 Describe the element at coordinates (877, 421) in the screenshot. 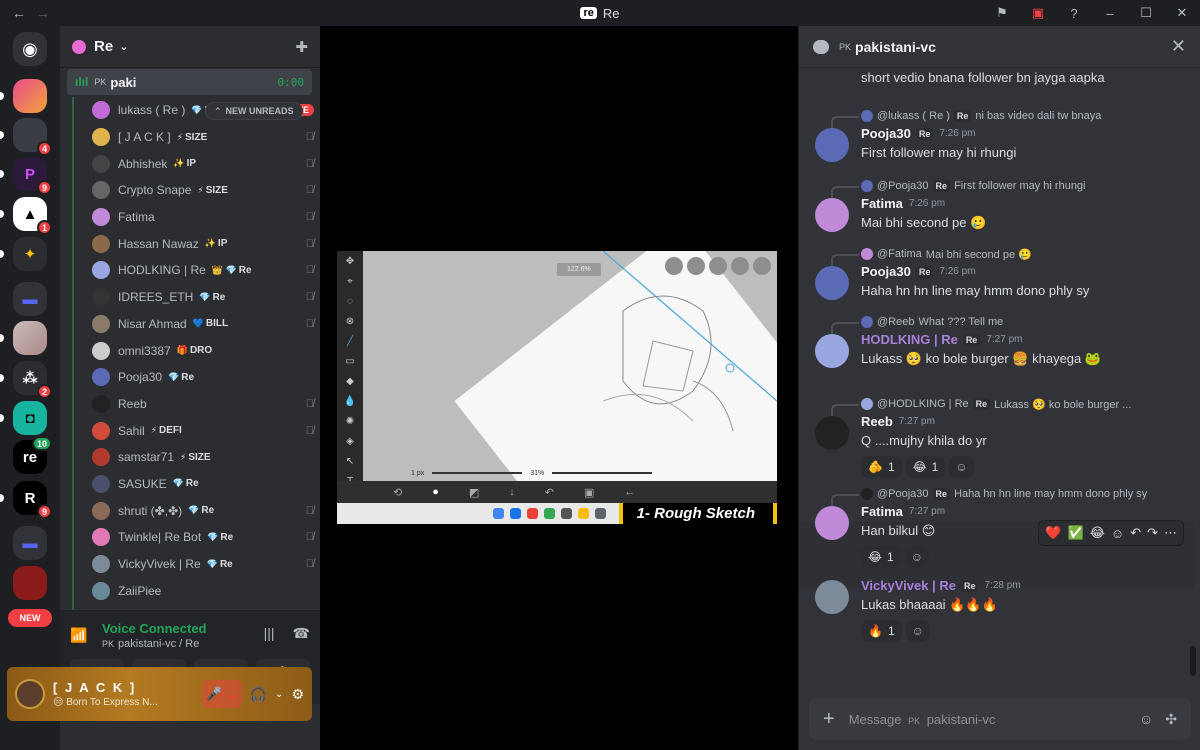

I see `message-author: Reeb` at that location.